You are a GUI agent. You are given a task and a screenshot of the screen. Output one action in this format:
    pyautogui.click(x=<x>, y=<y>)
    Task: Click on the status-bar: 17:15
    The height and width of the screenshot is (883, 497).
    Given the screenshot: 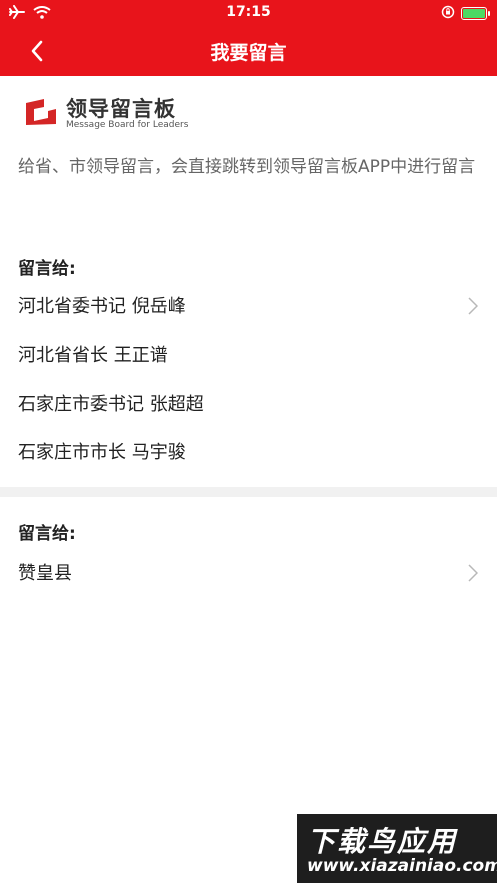 What is the action you would take?
    pyautogui.click(x=248, y=13)
    